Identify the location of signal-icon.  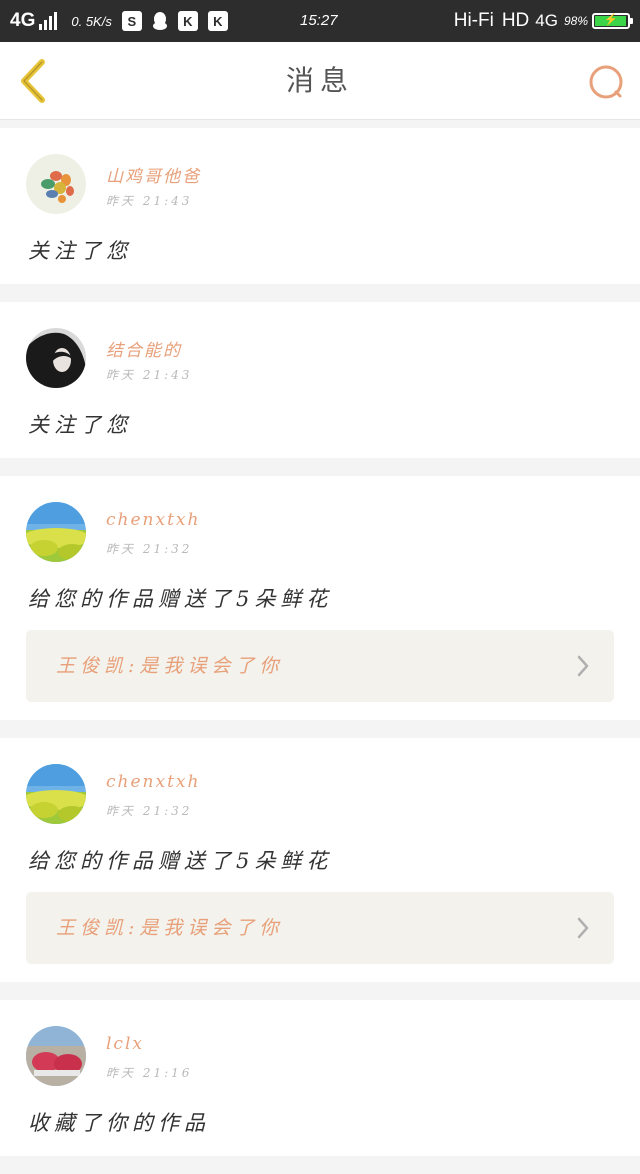
(49, 21).